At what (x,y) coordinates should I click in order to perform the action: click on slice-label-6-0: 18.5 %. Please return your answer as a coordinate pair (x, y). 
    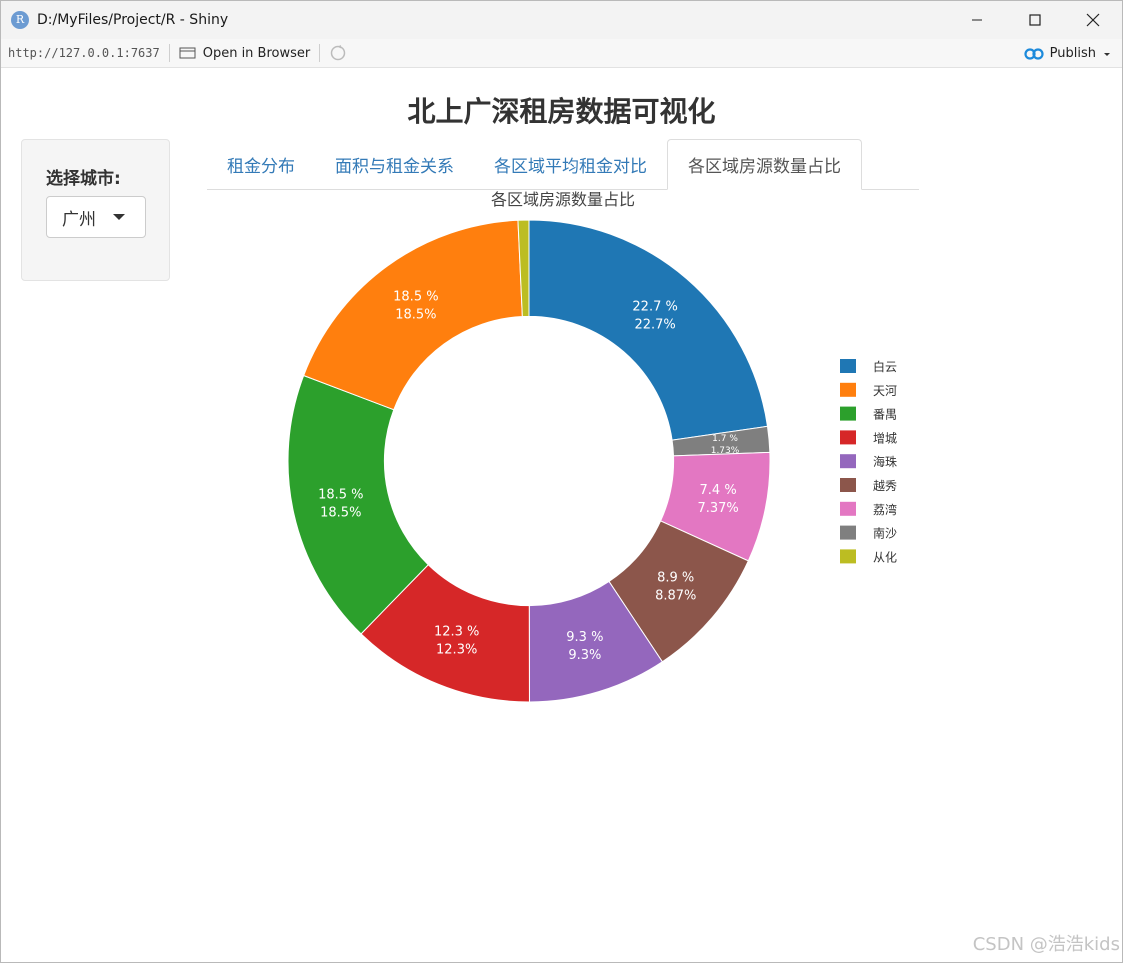
    Looking at the image, I should click on (340, 494).